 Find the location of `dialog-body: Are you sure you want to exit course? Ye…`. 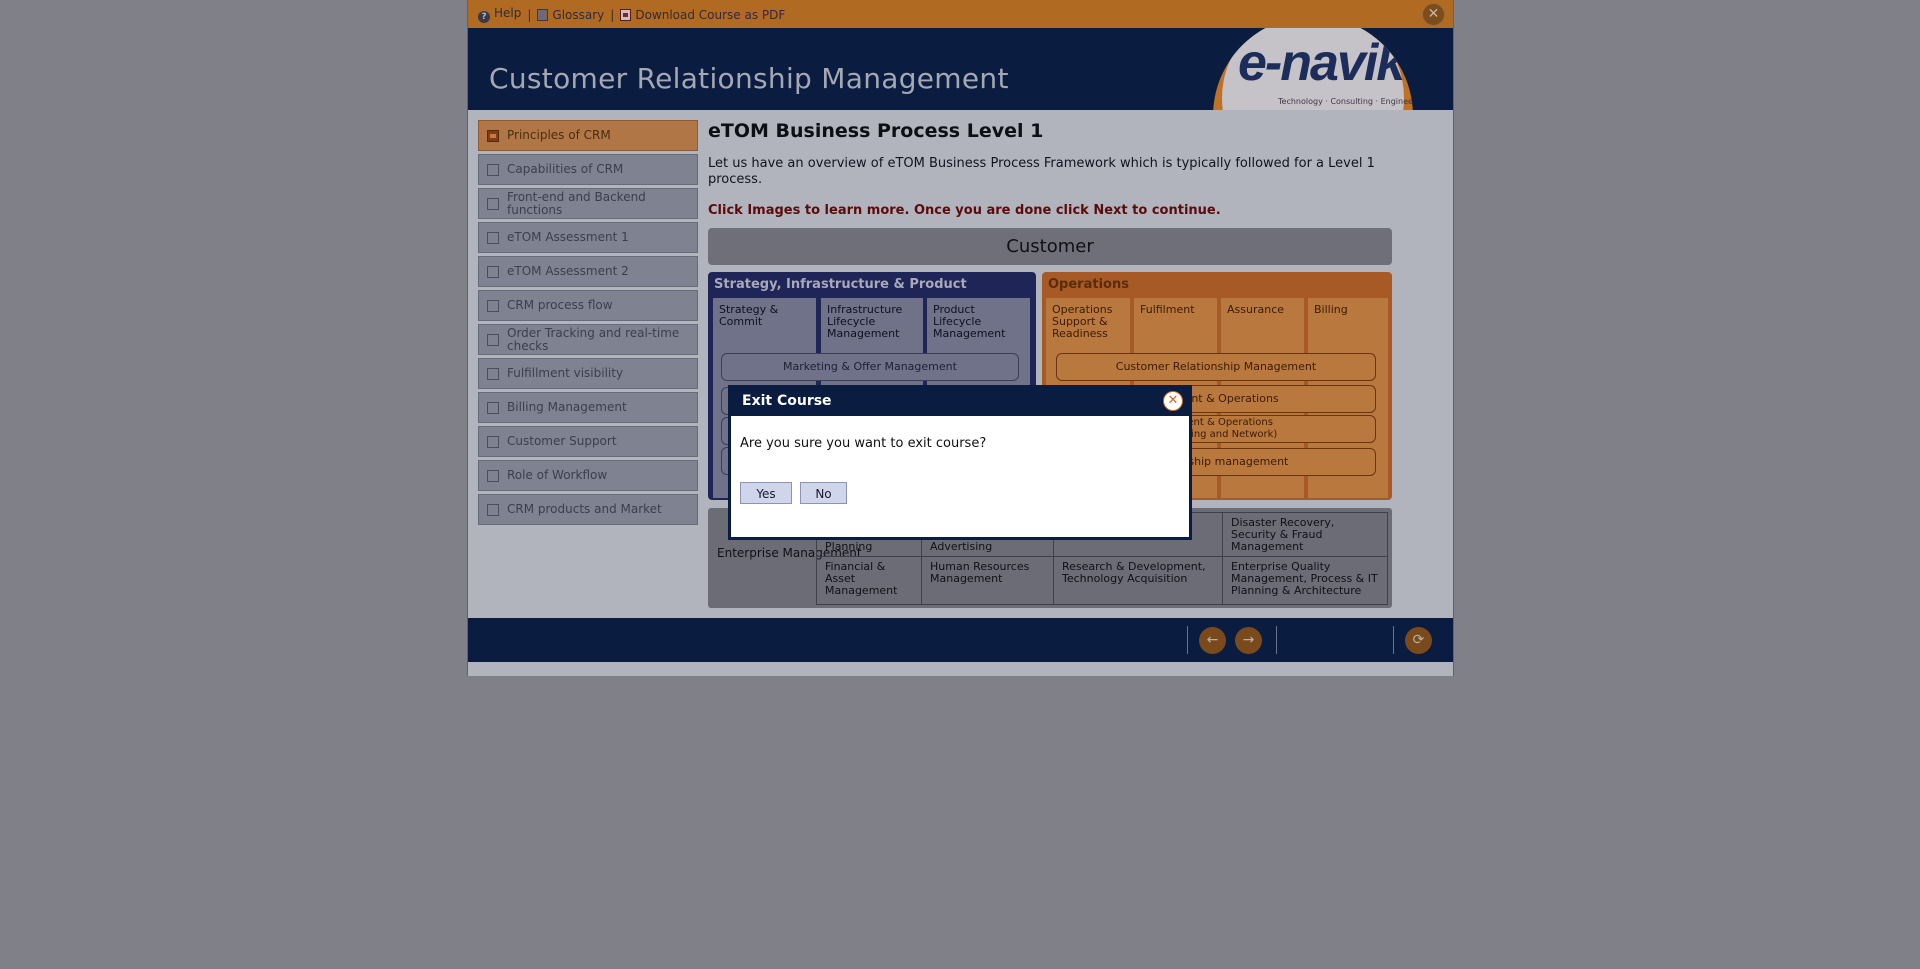

dialog-body: Are you sure you want to exit course? Ye… is located at coordinates (960, 476).